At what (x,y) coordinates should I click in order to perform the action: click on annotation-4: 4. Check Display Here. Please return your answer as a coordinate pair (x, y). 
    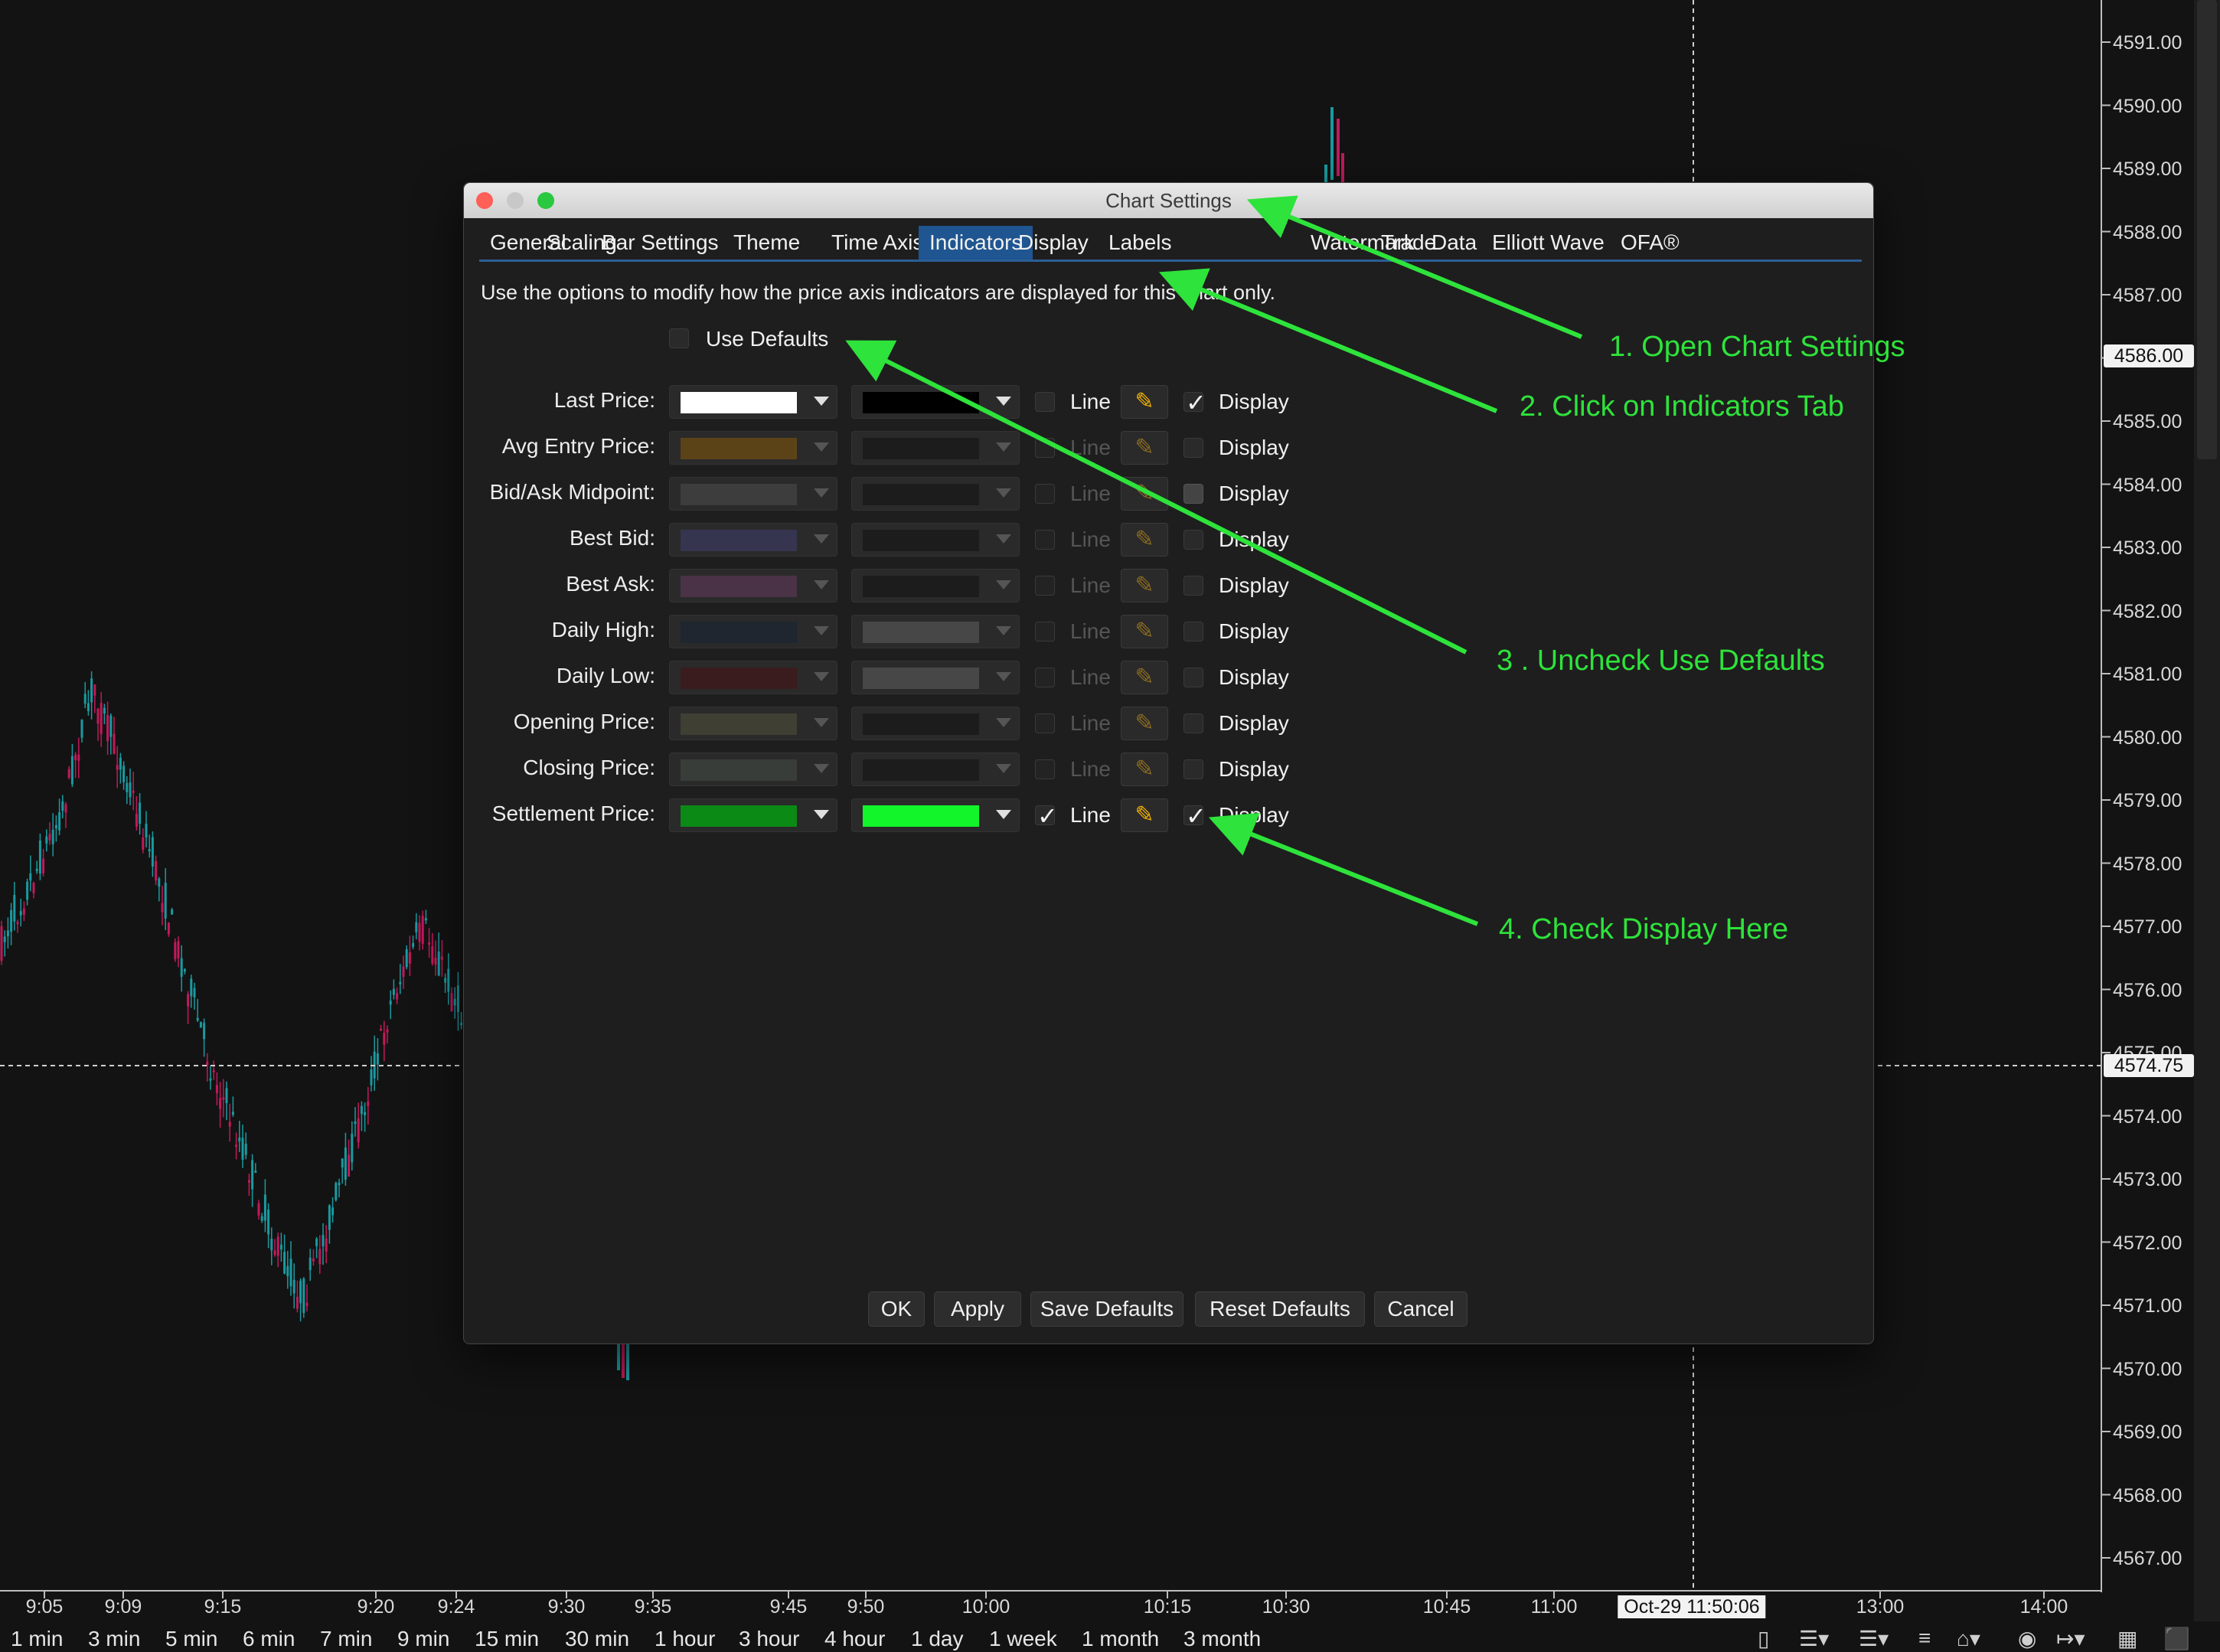
    Looking at the image, I should click on (1644, 929).